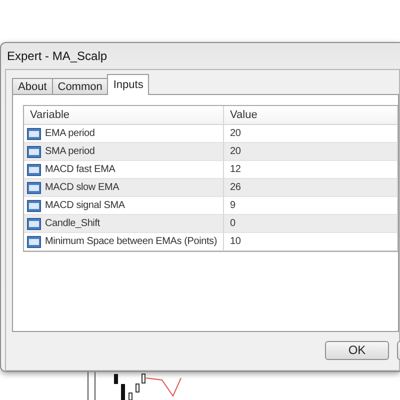 Image resolution: width=400 pixels, height=400 pixels. What do you see at coordinates (235, 169) in the screenshot?
I see `variable-value: 12` at bounding box center [235, 169].